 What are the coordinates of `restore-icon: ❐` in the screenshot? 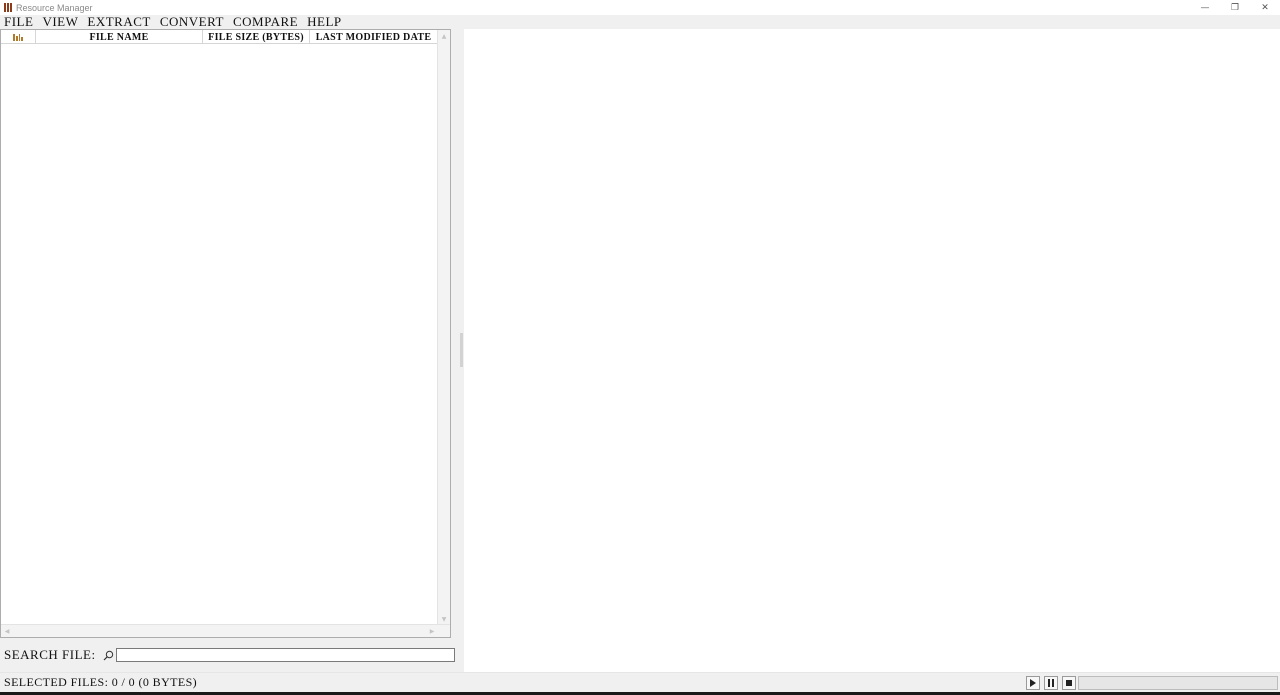 It's located at (1235, 7).